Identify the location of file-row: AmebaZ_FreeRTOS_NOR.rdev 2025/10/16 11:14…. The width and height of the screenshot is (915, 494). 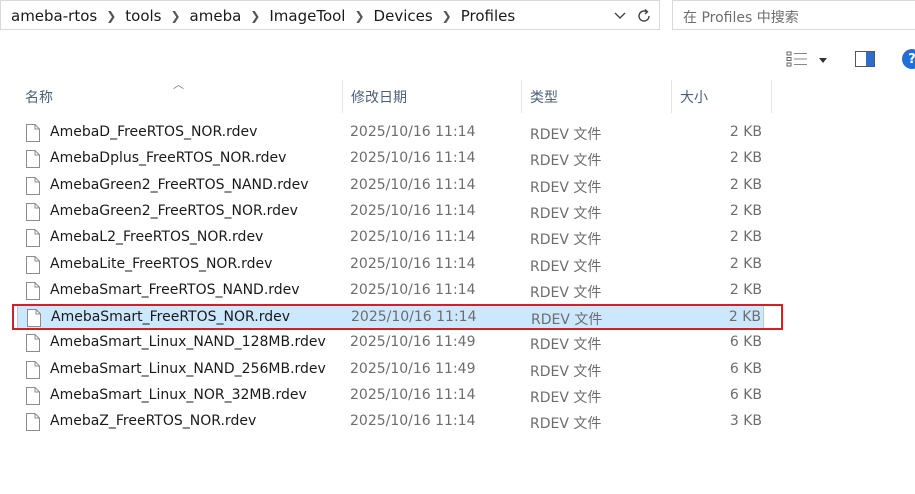
(390, 422).